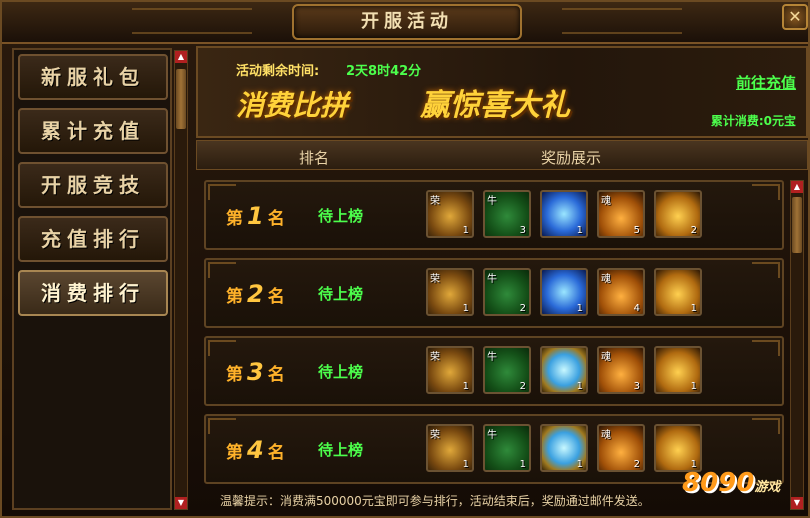 The width and height of the screenshot is (810, 518). I want to click on watermark-logo-text: 8090, so click(718, 483).